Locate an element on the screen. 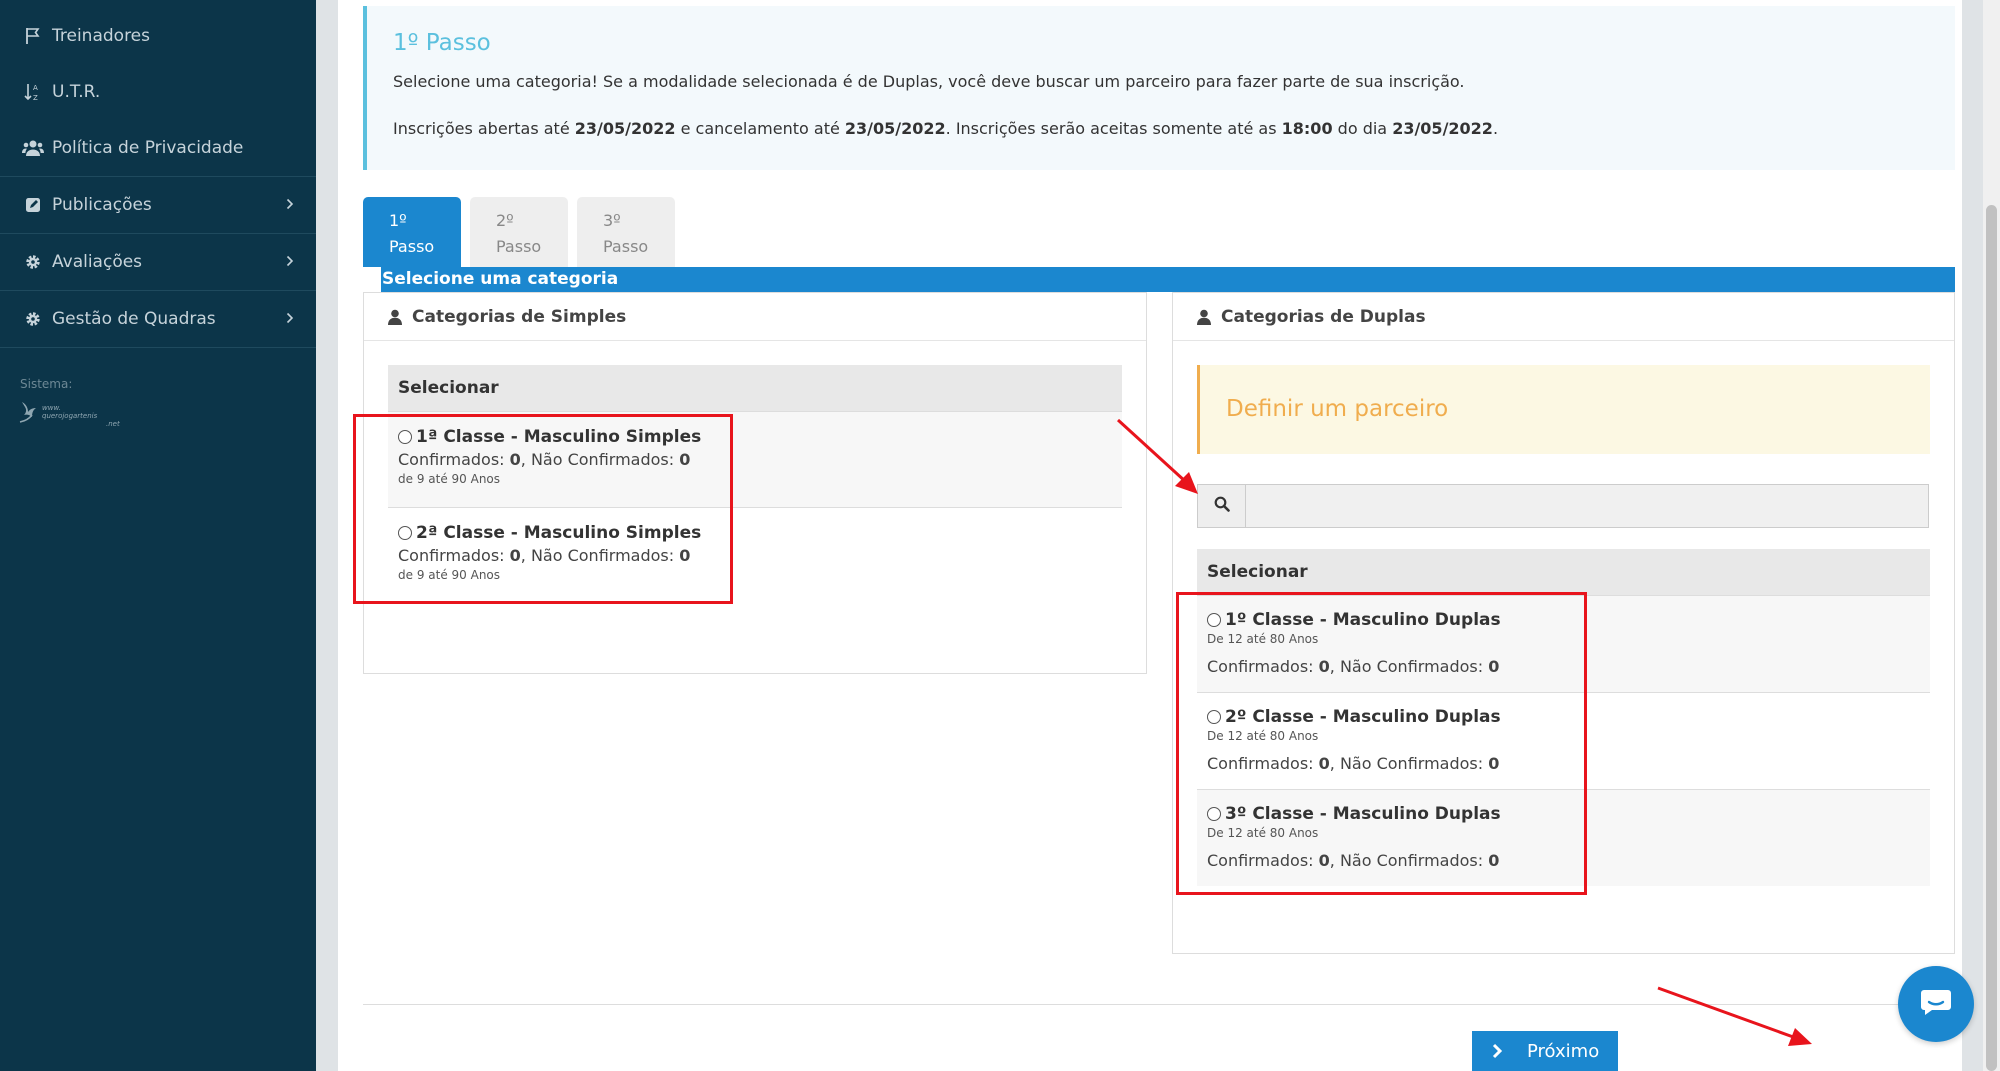 The height and width of the screenshot is (1071, 2000). sidebar-item-label: Treinadores is located at coordinates (101, 36).